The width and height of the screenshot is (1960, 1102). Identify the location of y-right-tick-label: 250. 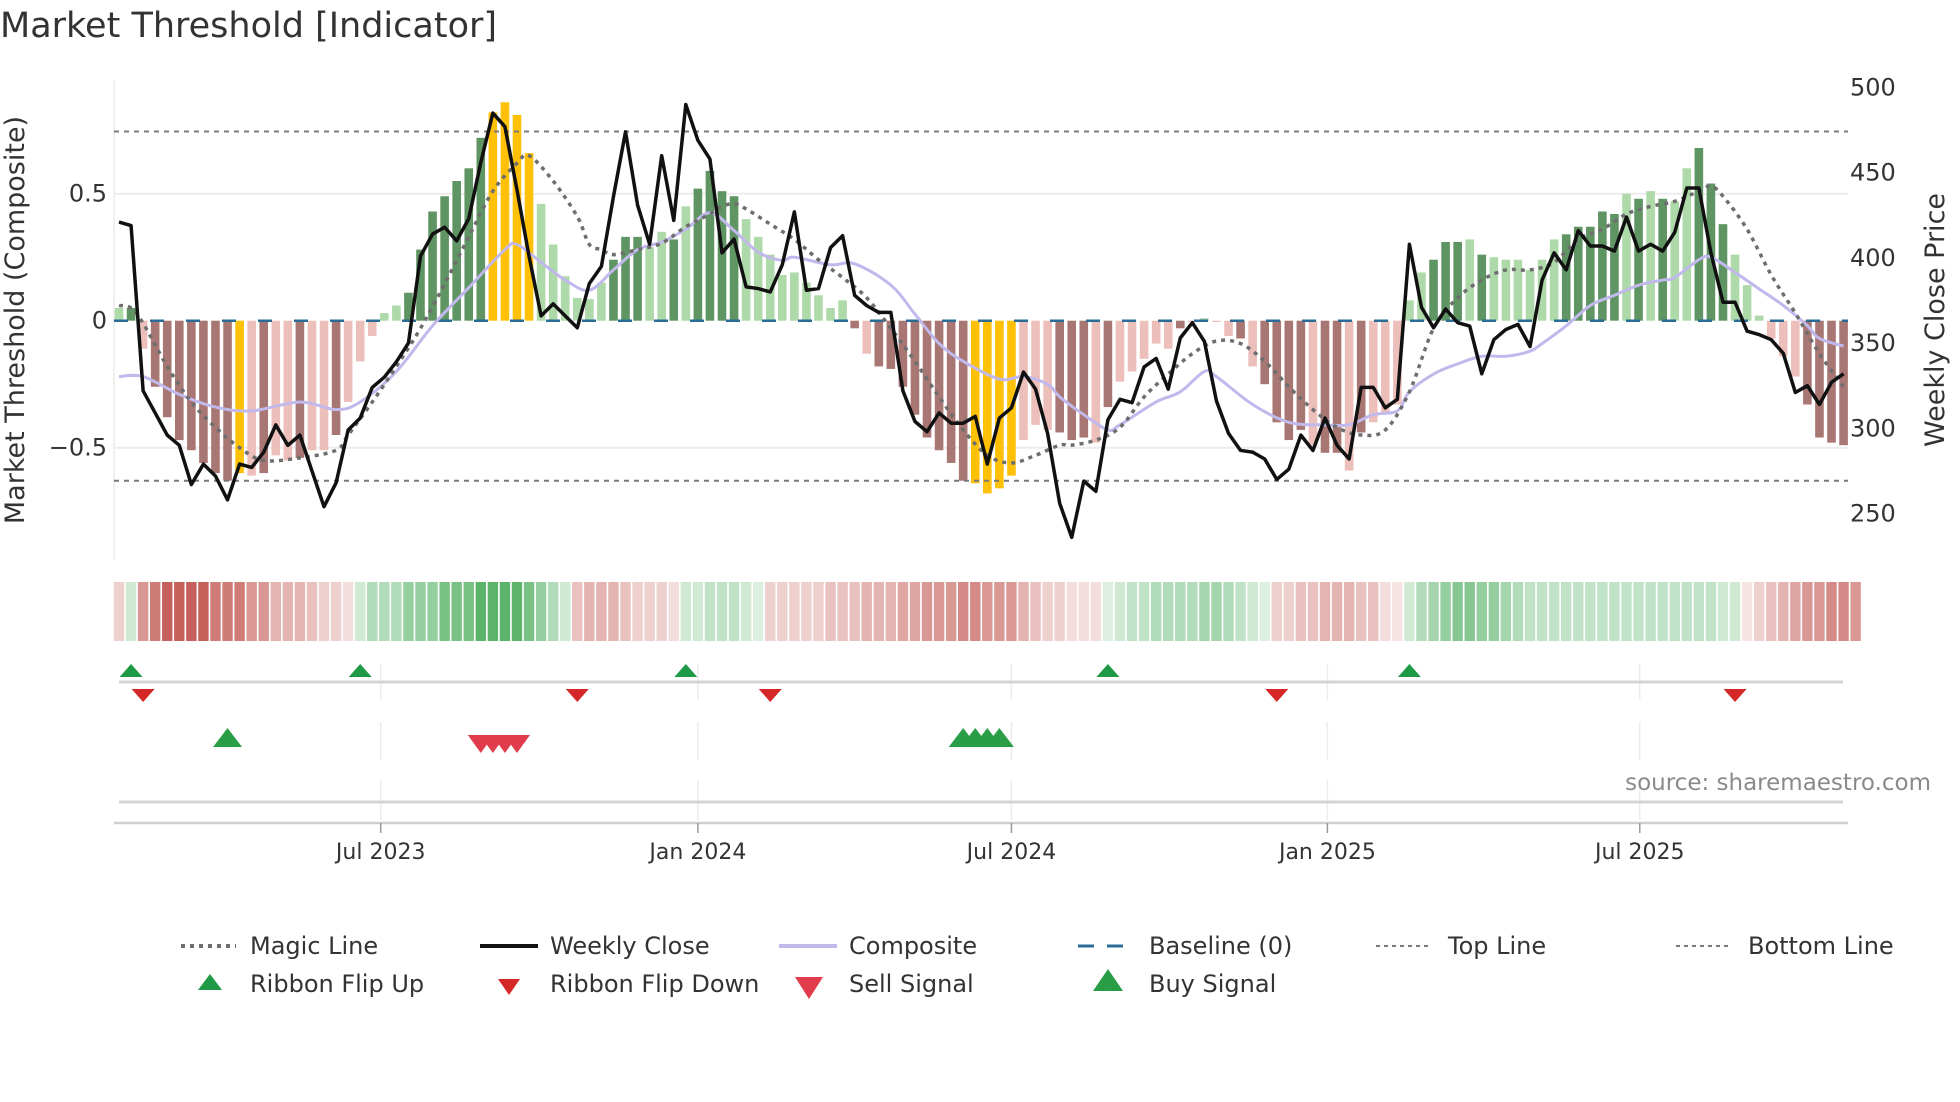
(1873, 514).